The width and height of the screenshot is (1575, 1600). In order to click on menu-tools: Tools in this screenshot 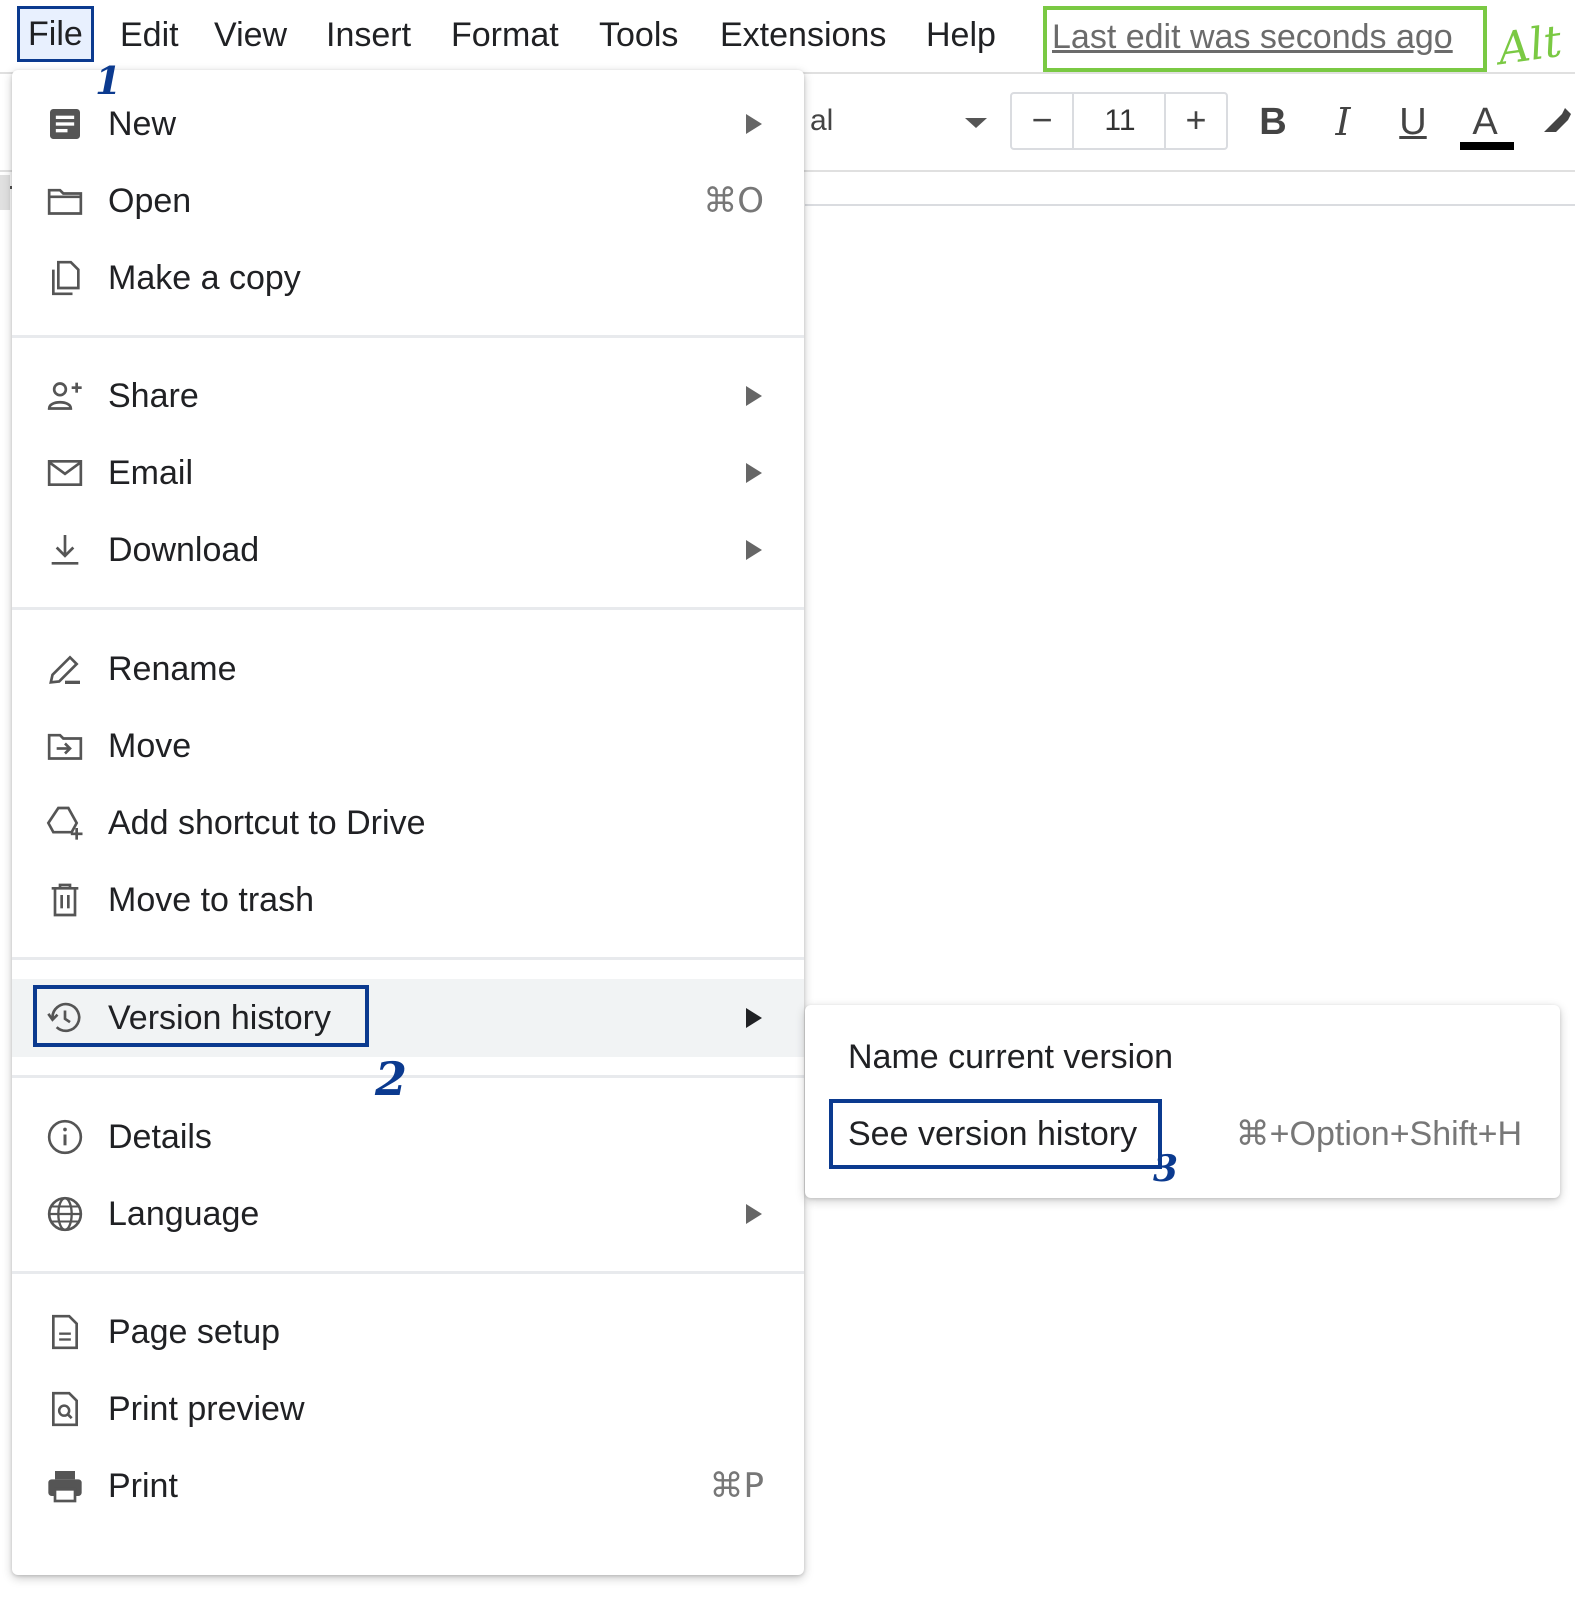, I will do `click(638, 35)`.